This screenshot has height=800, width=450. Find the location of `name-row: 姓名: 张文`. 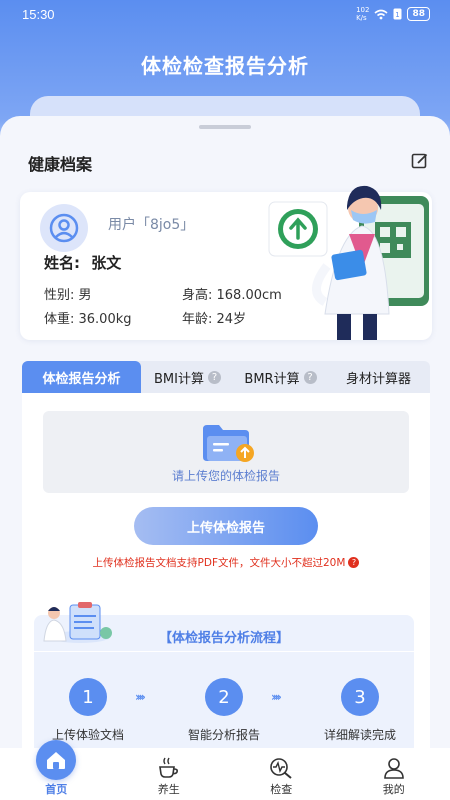

name-row: 姓名: 张文 is located at coordinates (82, 262).